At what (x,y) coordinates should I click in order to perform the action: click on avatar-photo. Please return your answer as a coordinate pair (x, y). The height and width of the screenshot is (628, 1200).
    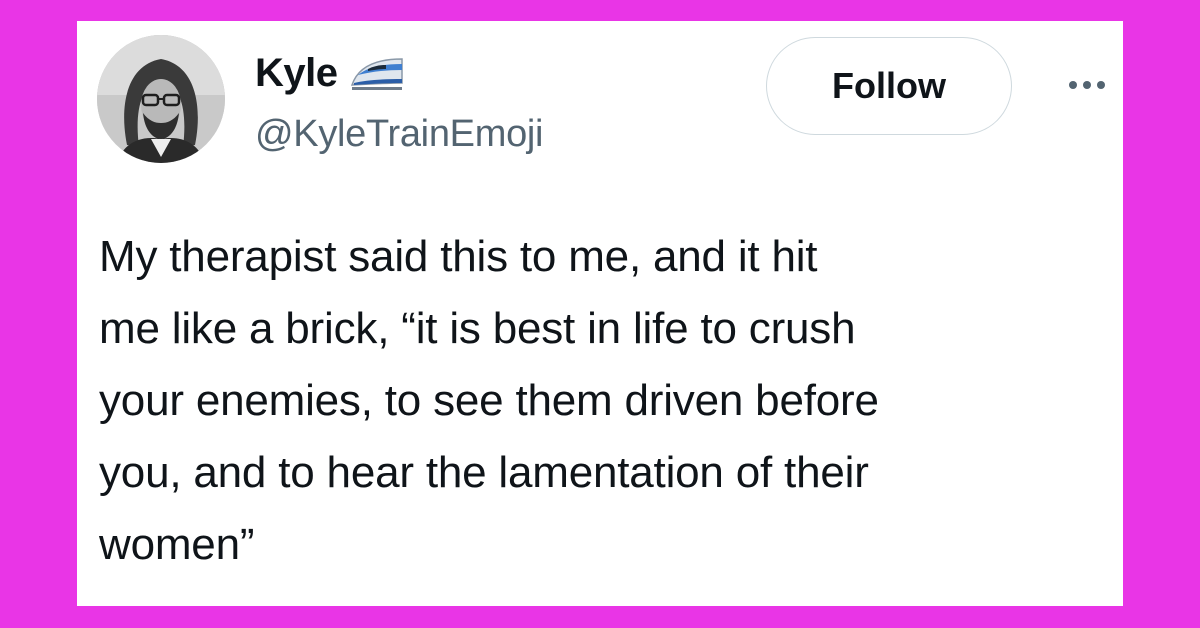
    Looking at the image, I should click on (161, 99).